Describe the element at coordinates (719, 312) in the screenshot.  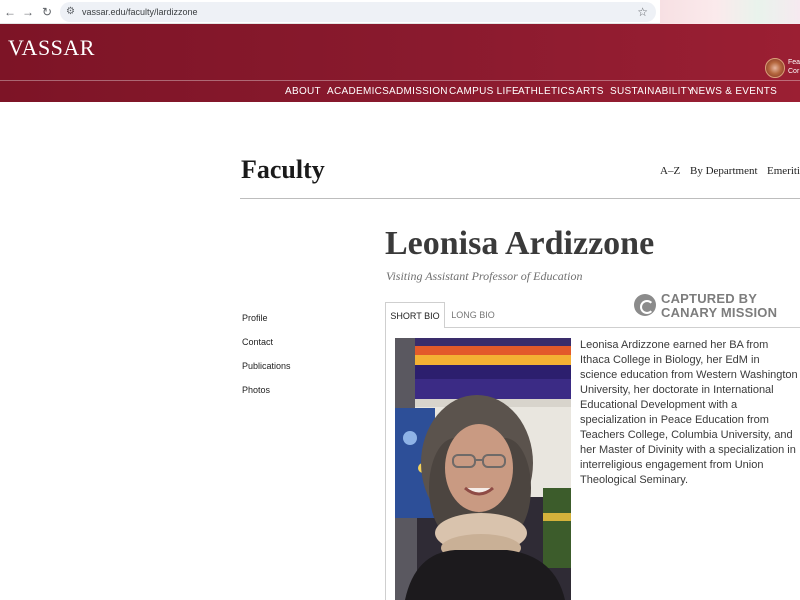
I see `watermark-line2: CANARY MISSION` at that location.